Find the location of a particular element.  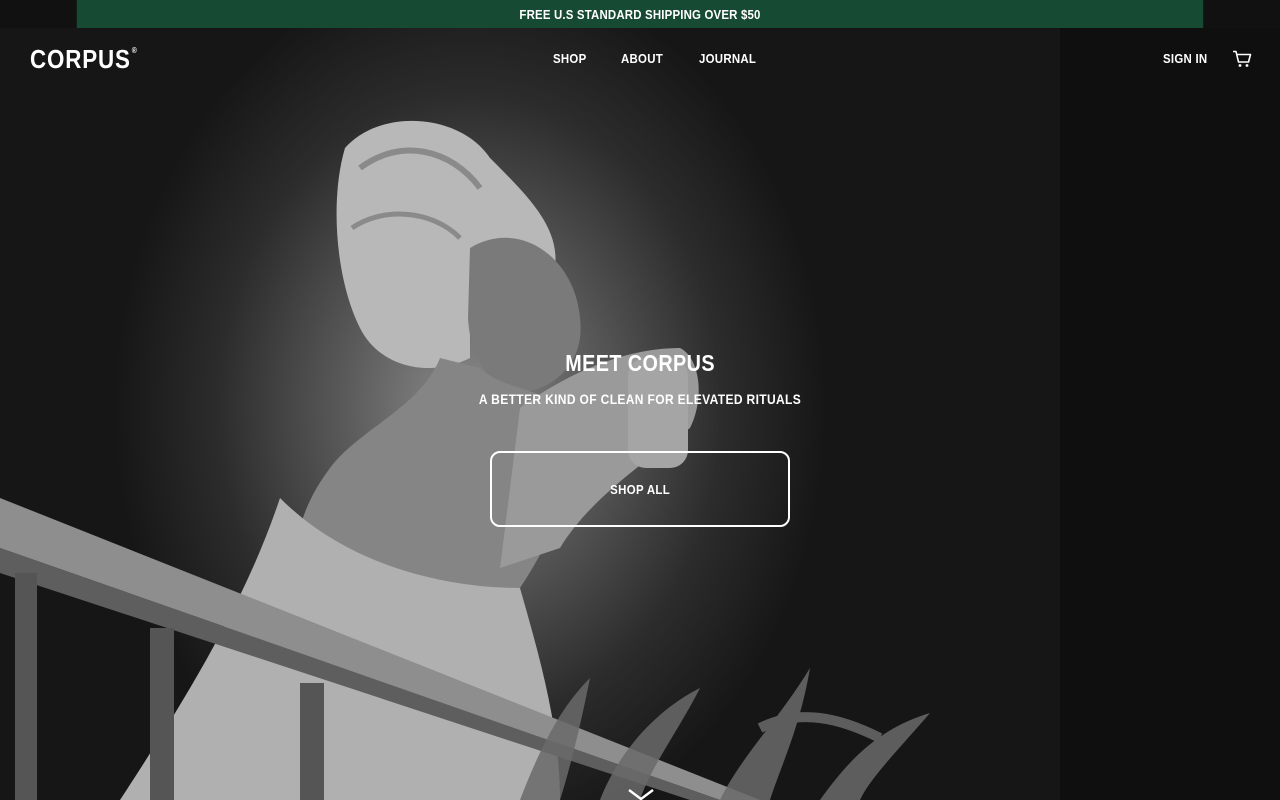

logo: CORPUS® is located at coordinates (84, 59).